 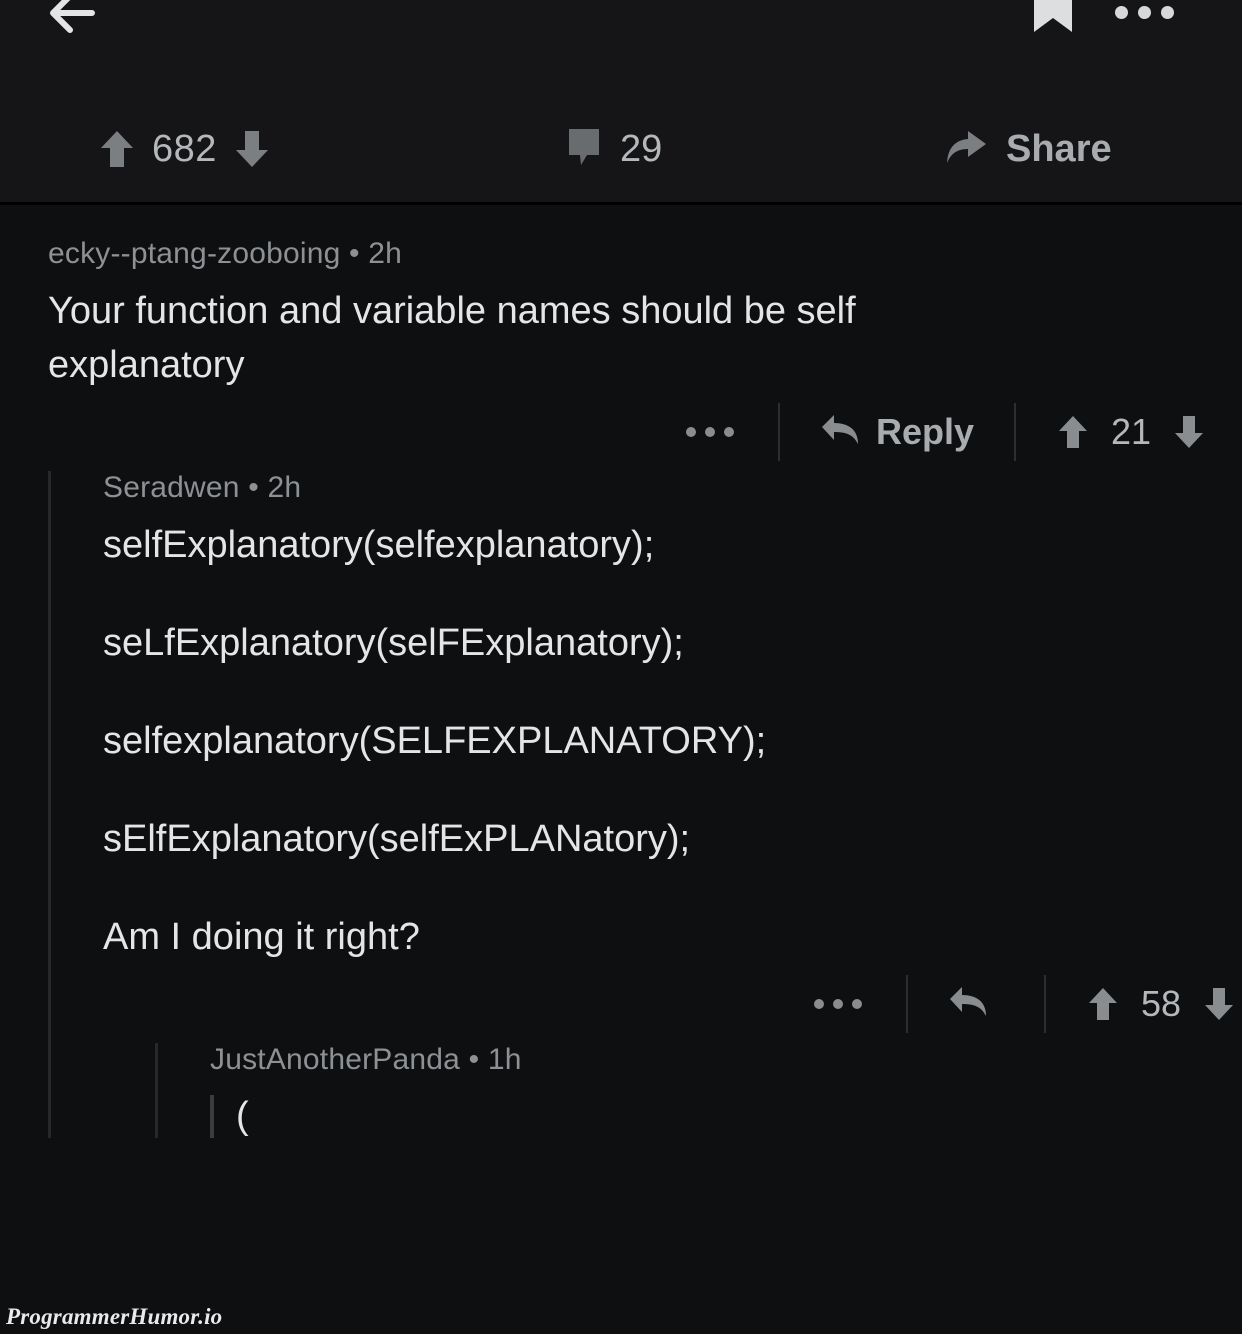 What do you see at coordinates (1053, 18) in the screenshot?
I see `bookmark-icon` at bounding box center [1053, 18].